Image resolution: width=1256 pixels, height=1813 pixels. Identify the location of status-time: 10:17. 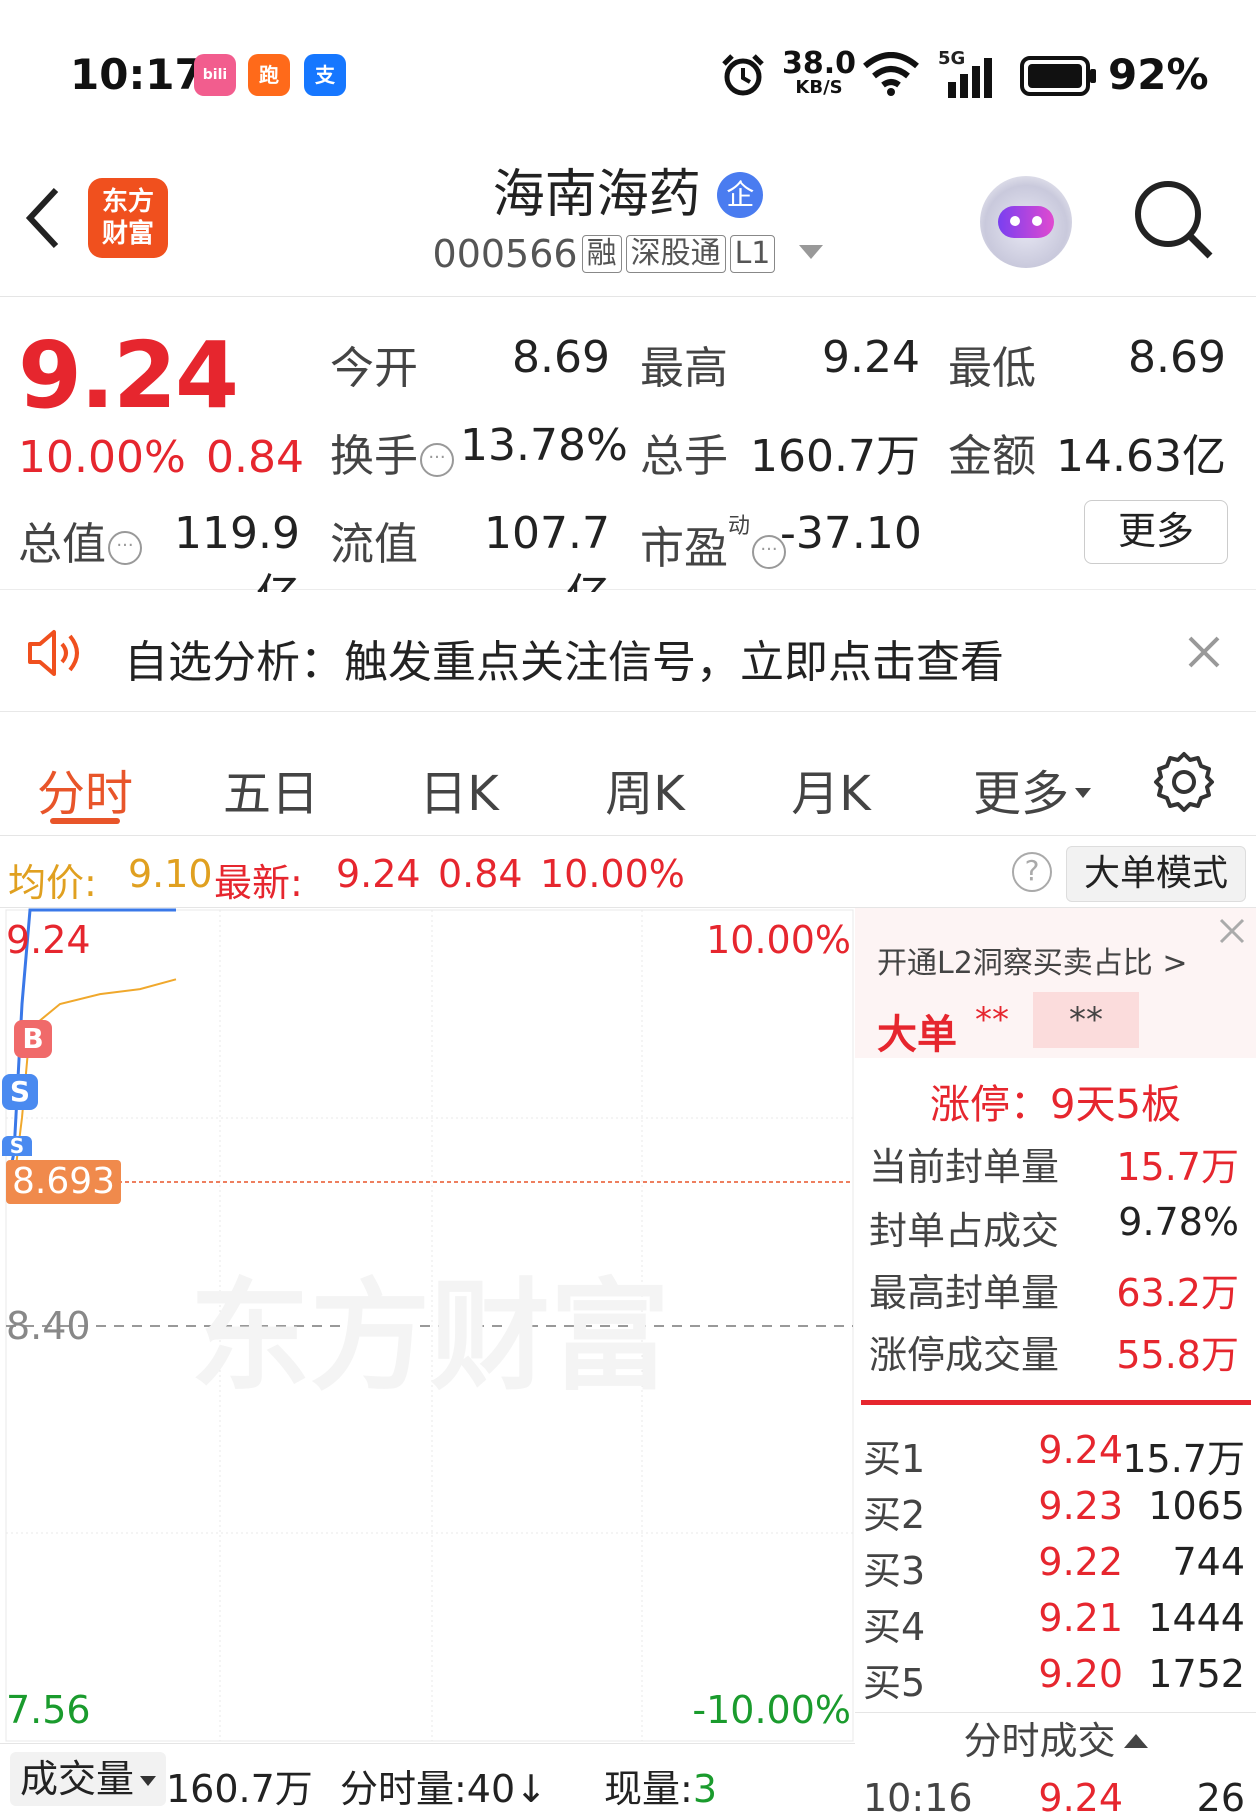
(137, 74).